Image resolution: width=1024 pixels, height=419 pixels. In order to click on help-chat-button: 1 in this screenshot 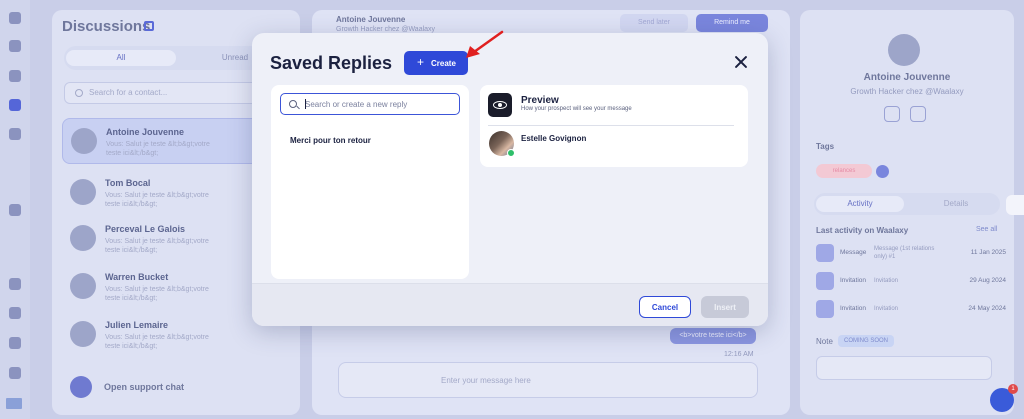, I will do `click(1004, 398)`.